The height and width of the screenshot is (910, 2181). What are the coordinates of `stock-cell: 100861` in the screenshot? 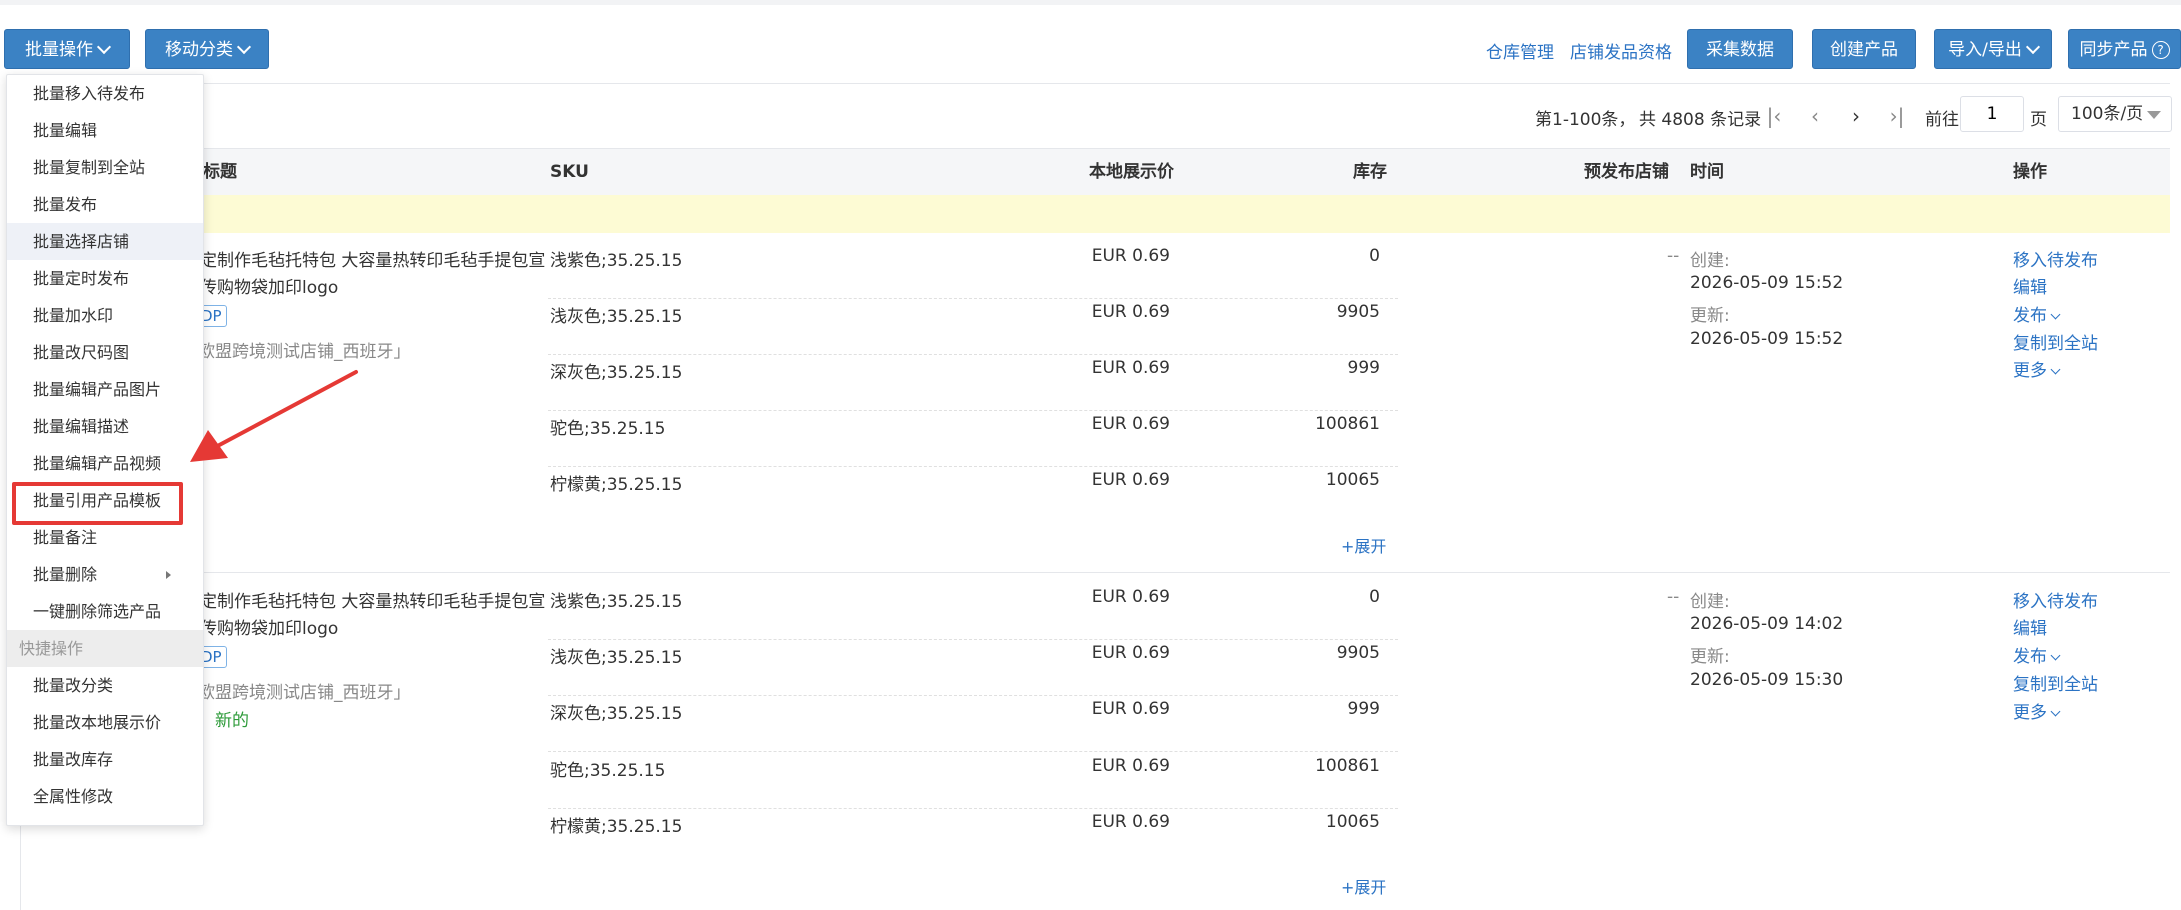 It's located at (1347, 424).